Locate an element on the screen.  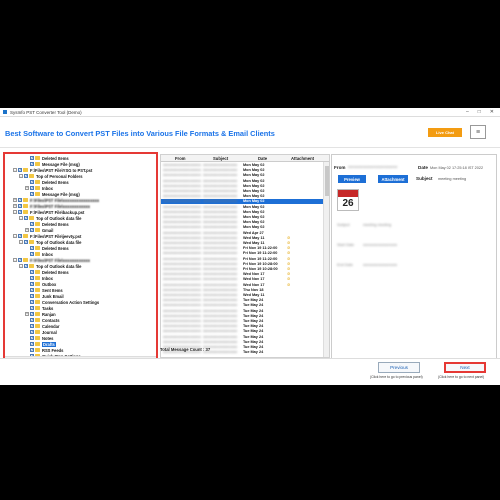
column-attachment: Attachment is located at coordinates (302, 158).